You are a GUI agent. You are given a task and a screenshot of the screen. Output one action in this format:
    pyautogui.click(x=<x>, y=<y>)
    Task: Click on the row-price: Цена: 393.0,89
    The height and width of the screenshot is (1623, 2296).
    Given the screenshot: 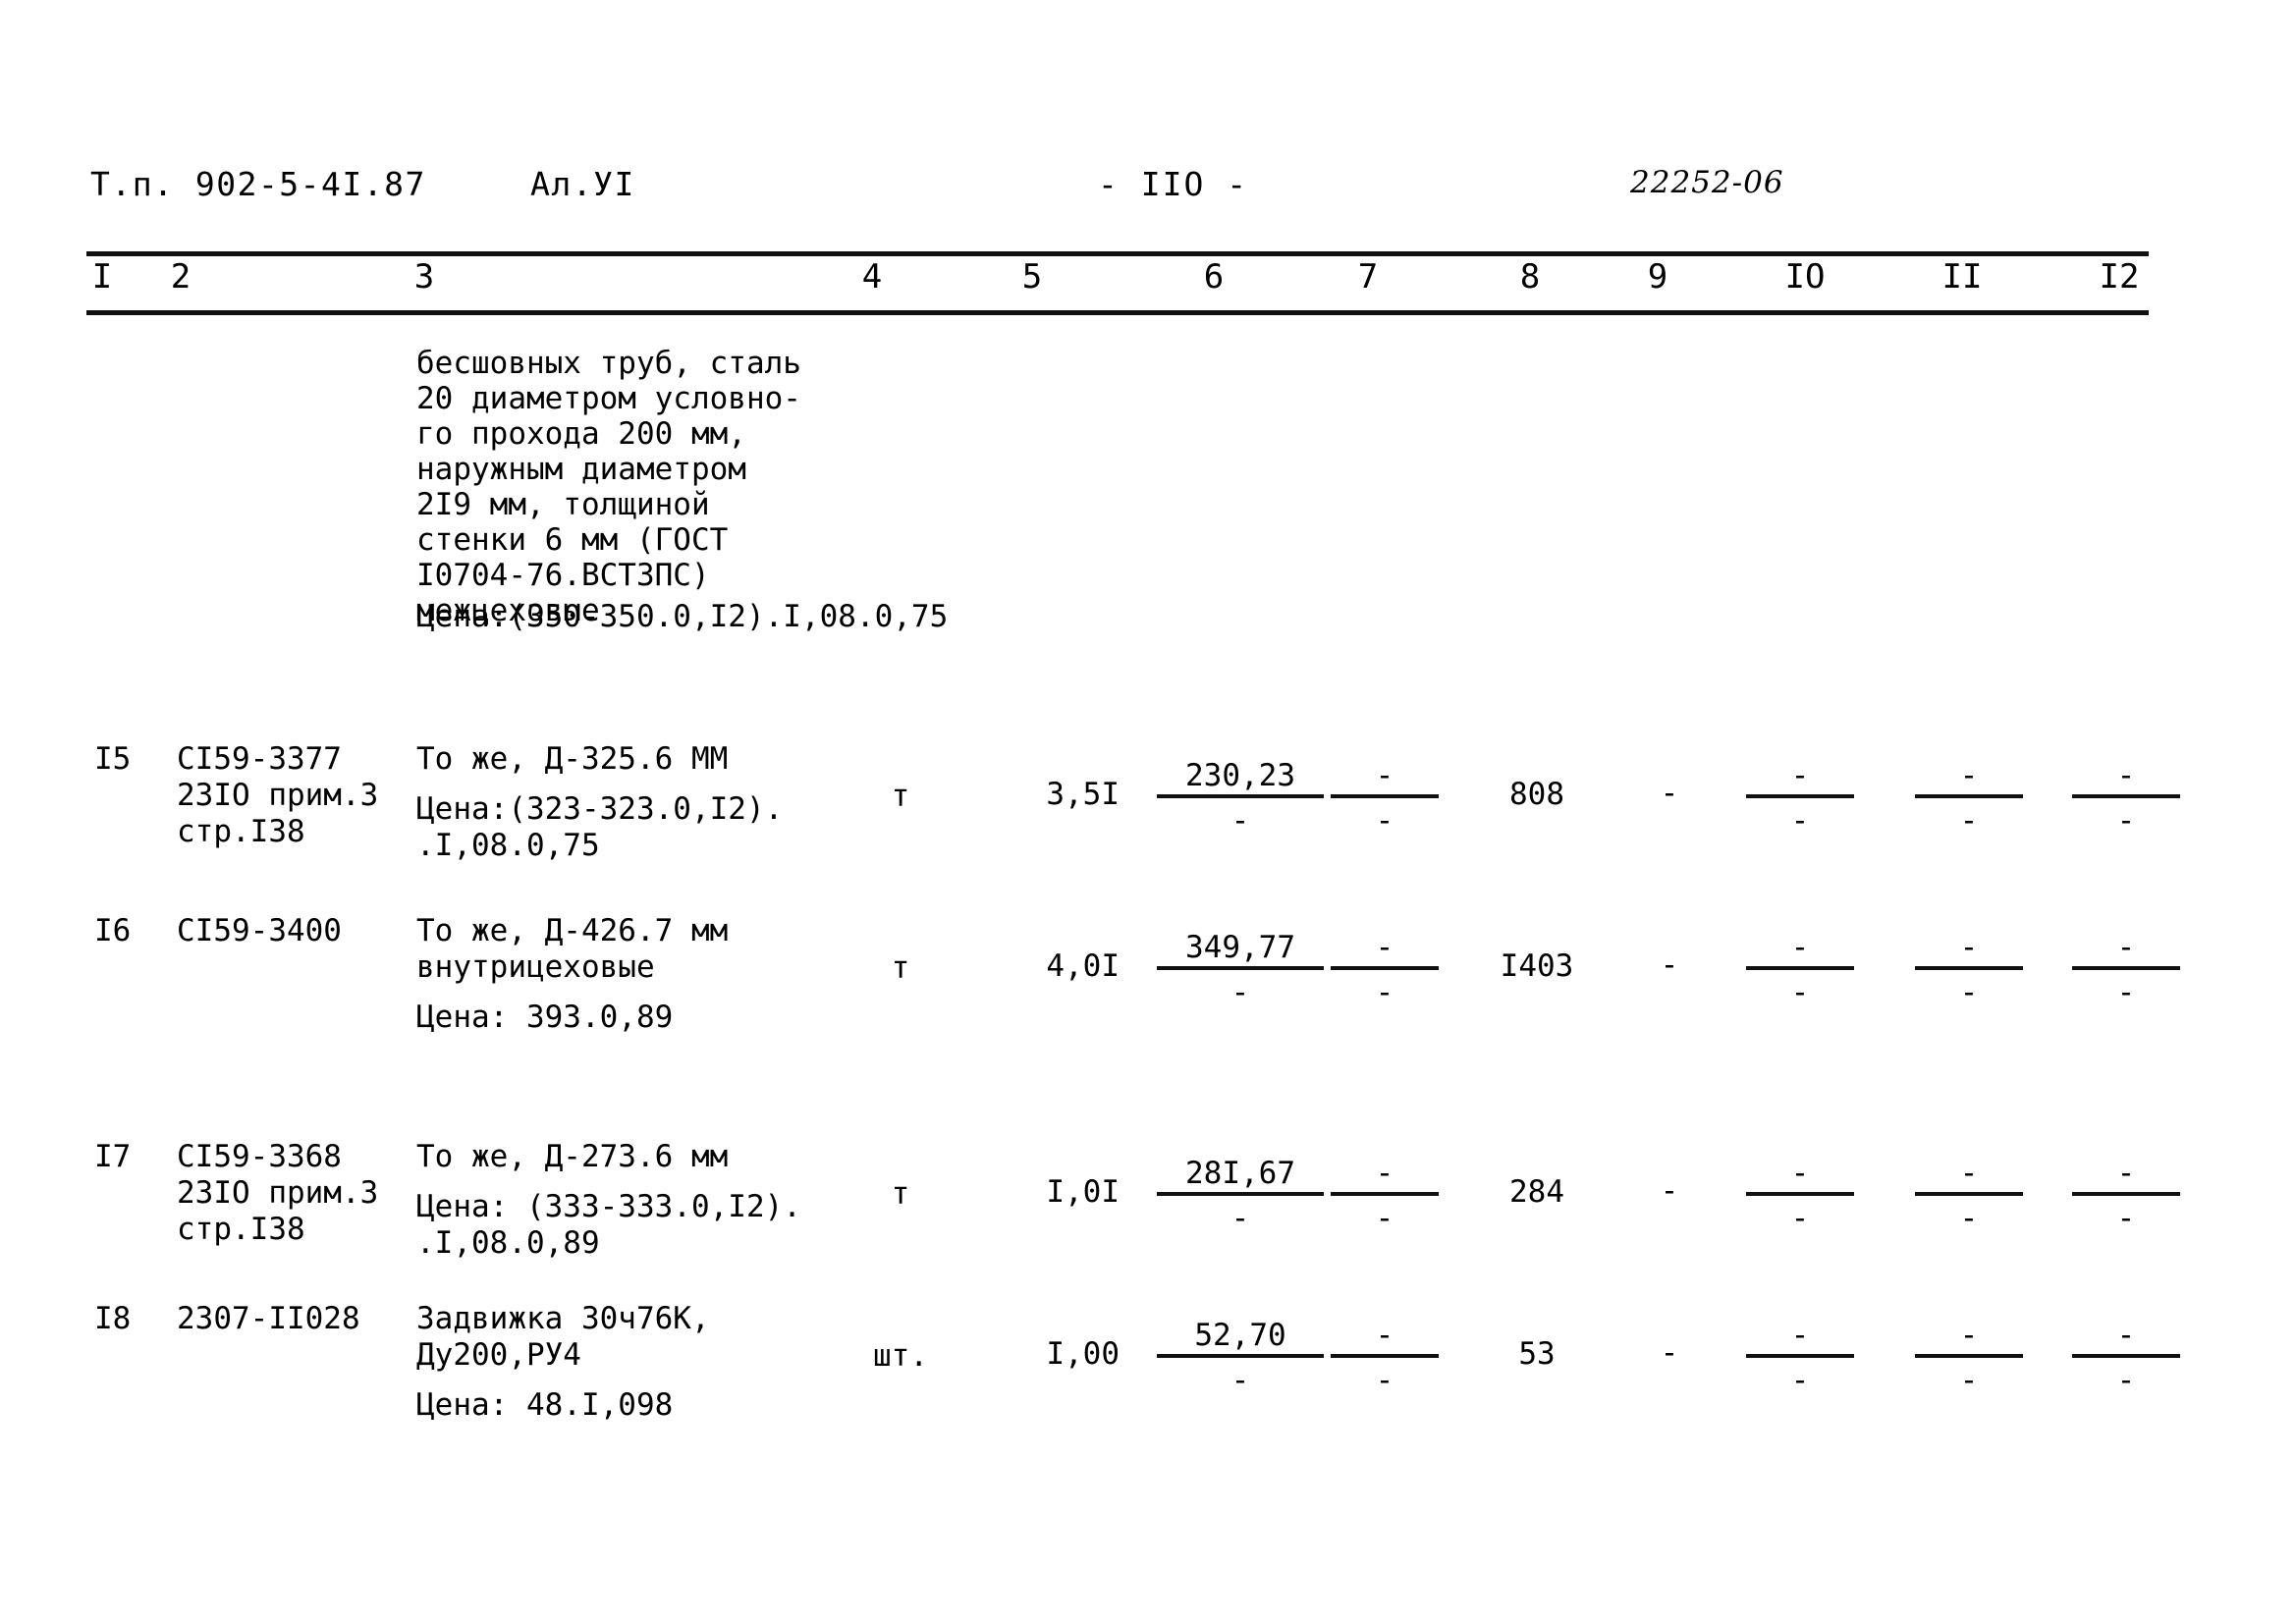 What is the action you would take?
    pyautogui.click(x=545, y=1017)
    